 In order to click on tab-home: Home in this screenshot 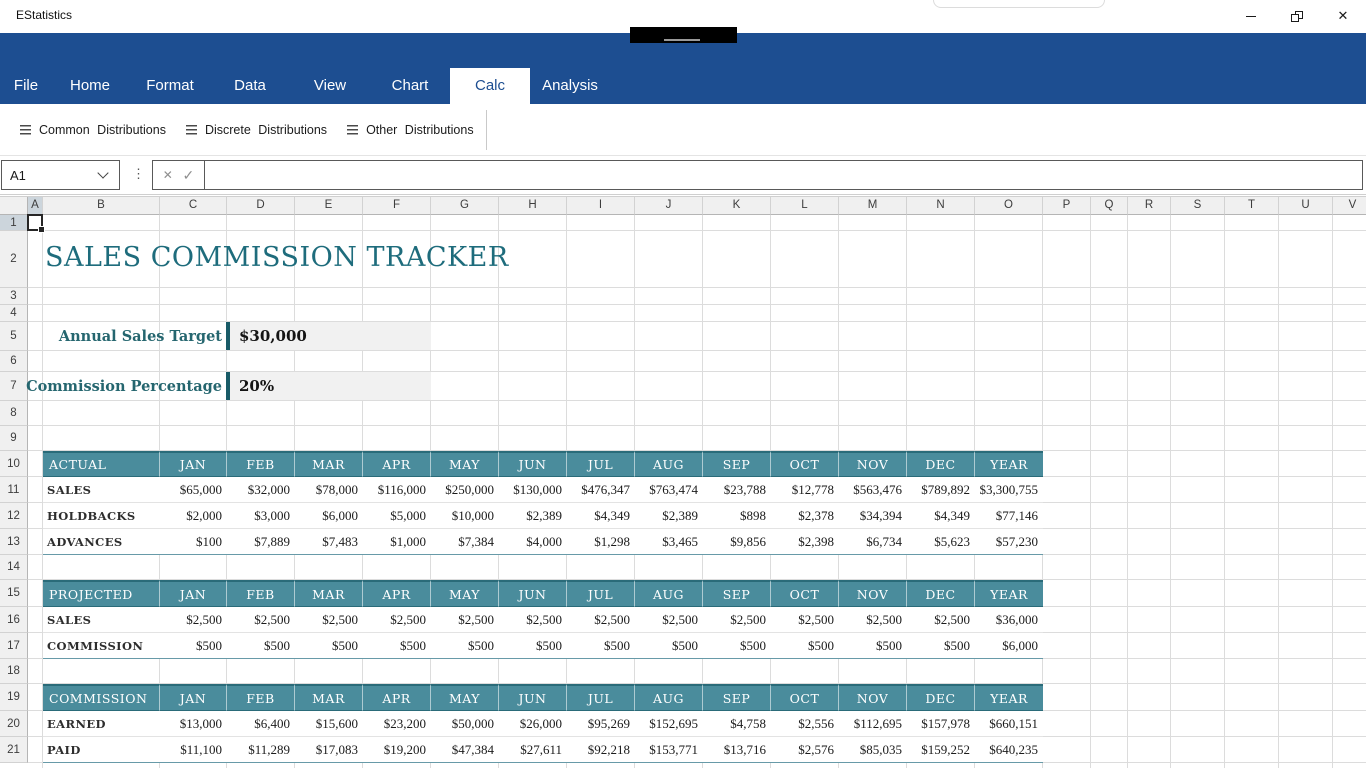, I will do `click(90, 86)`.